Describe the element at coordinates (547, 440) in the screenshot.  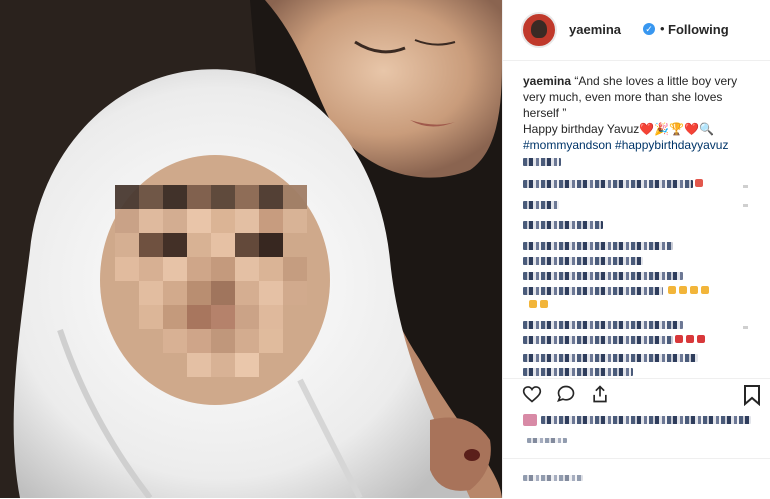
I see `timestamp-text-blurred` at that location.